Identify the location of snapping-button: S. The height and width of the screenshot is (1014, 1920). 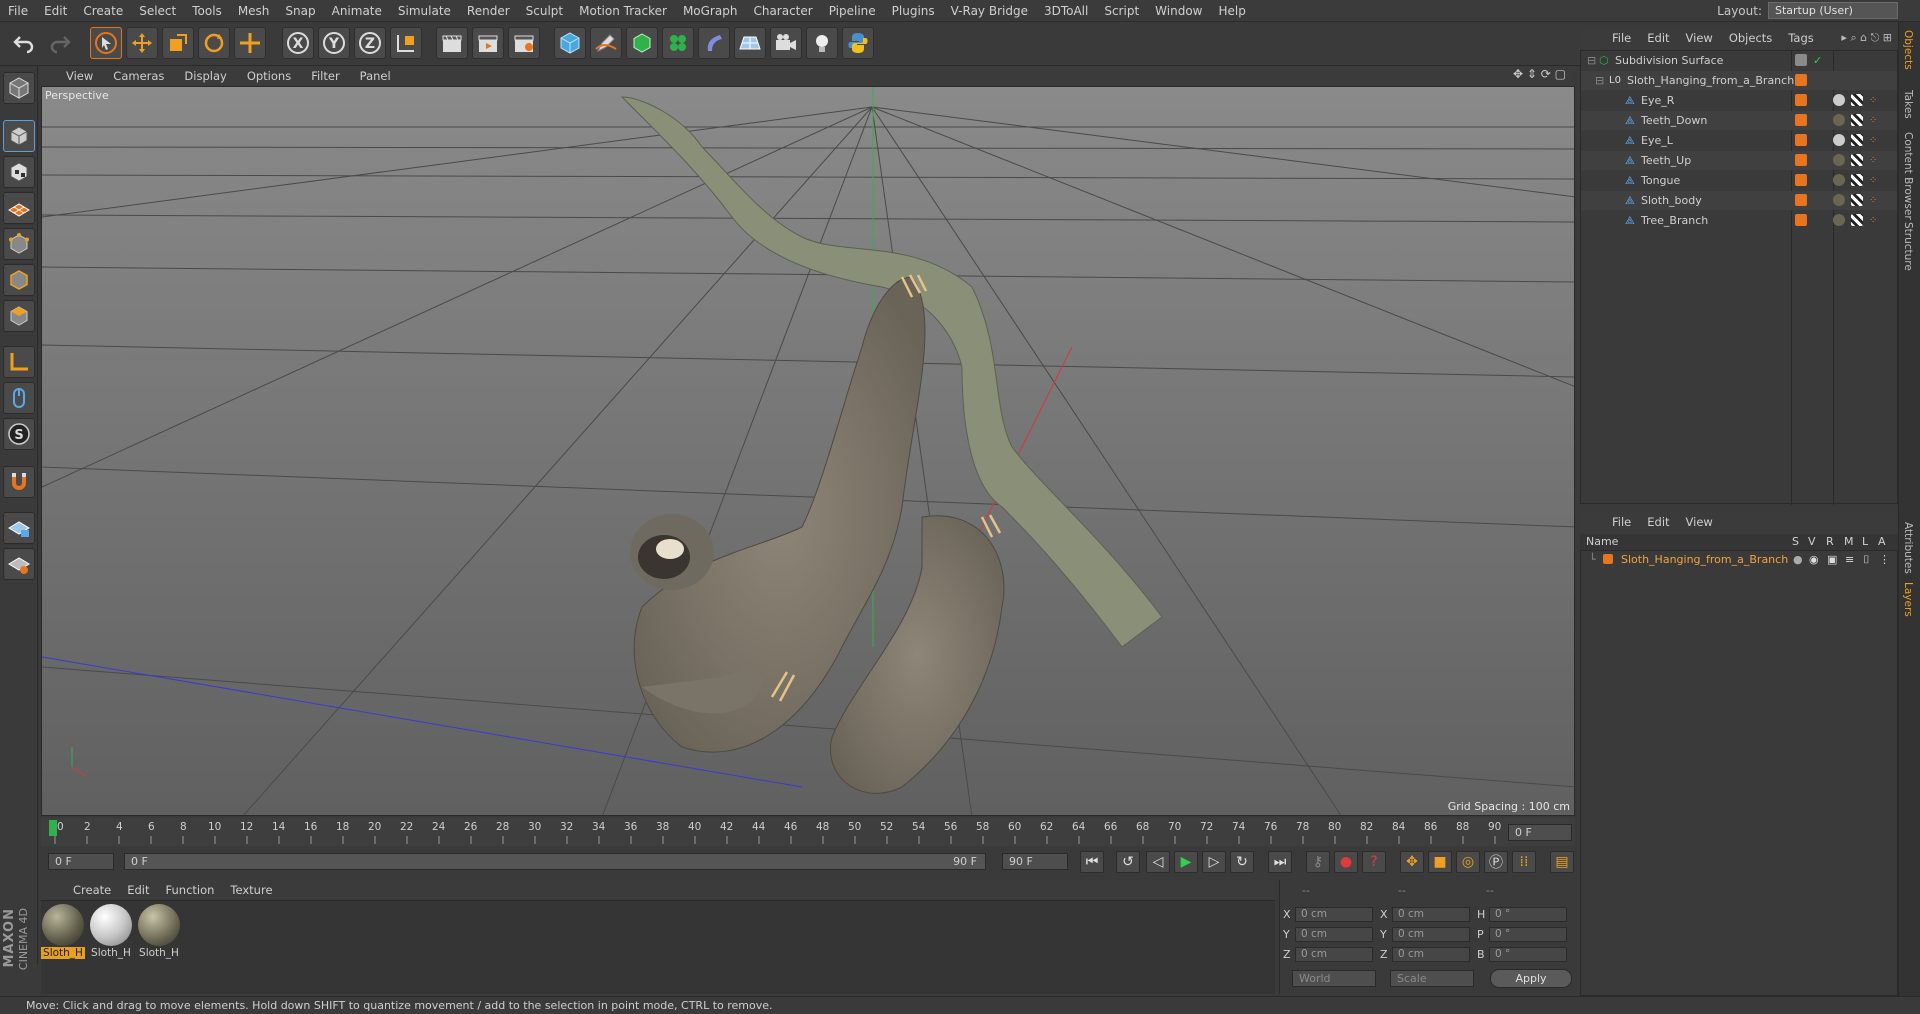
(19, 434).